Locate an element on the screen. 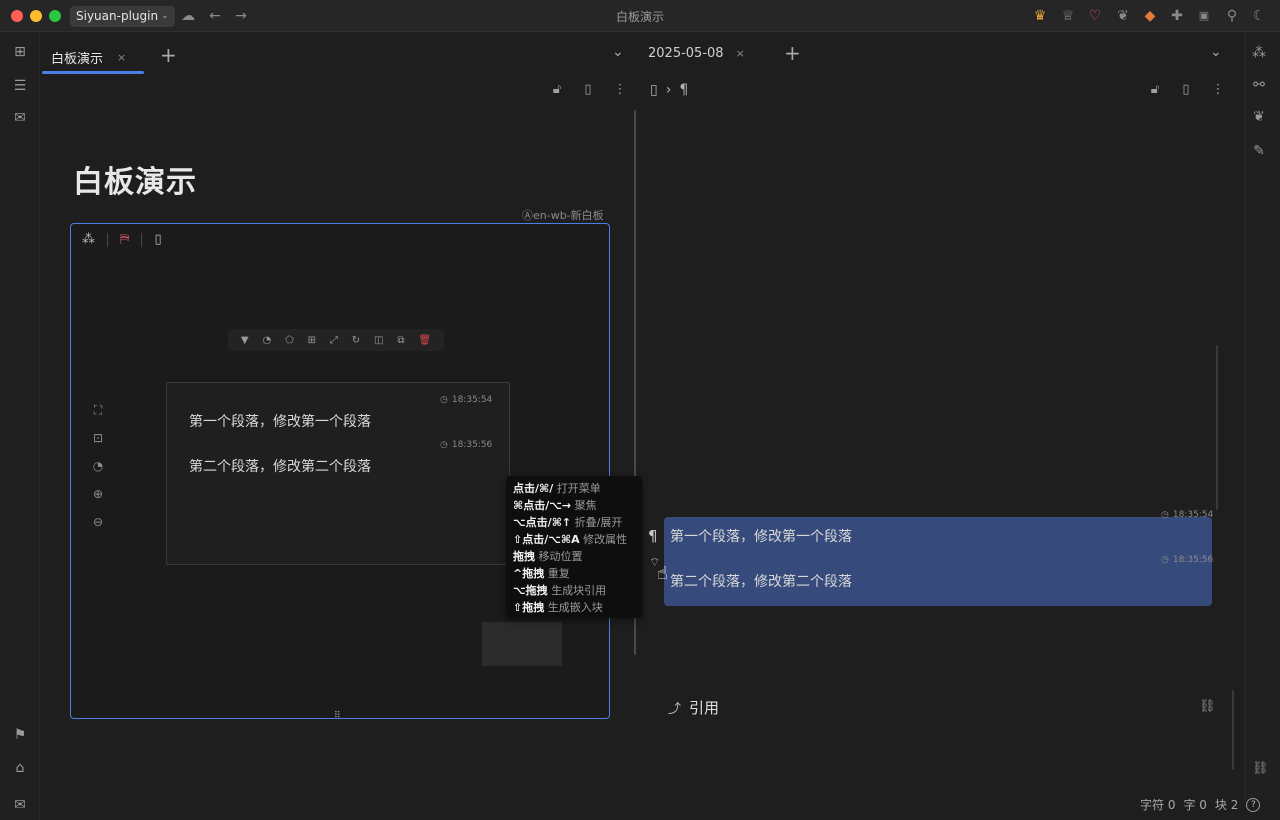  trash-icon: 🗑︎ is located at coordinates (424, 340).